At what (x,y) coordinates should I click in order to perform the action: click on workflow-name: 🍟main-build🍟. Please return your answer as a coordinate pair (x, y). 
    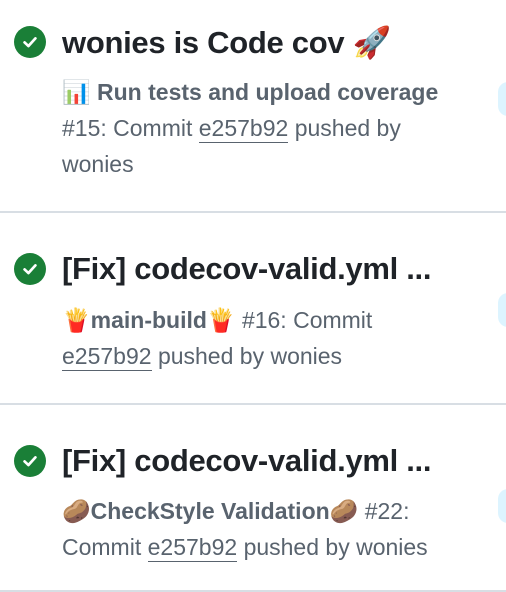
    Looking at the image, I should click on (149, 320).